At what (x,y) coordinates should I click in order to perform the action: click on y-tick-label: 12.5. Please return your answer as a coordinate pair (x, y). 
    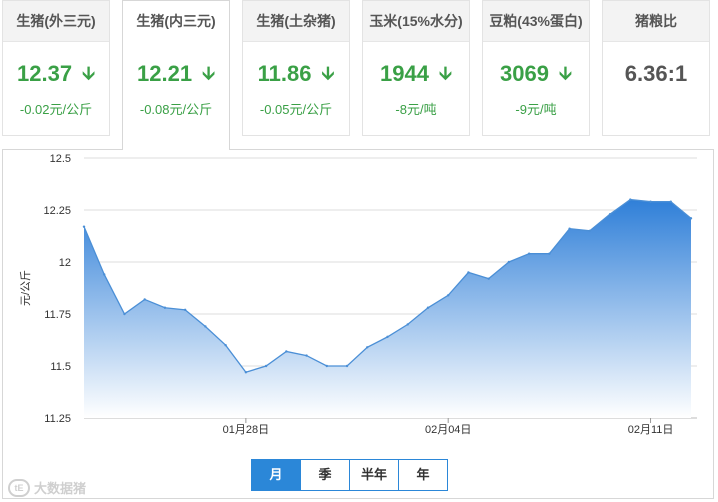
    Looking at the image, I should click on (60, 159).